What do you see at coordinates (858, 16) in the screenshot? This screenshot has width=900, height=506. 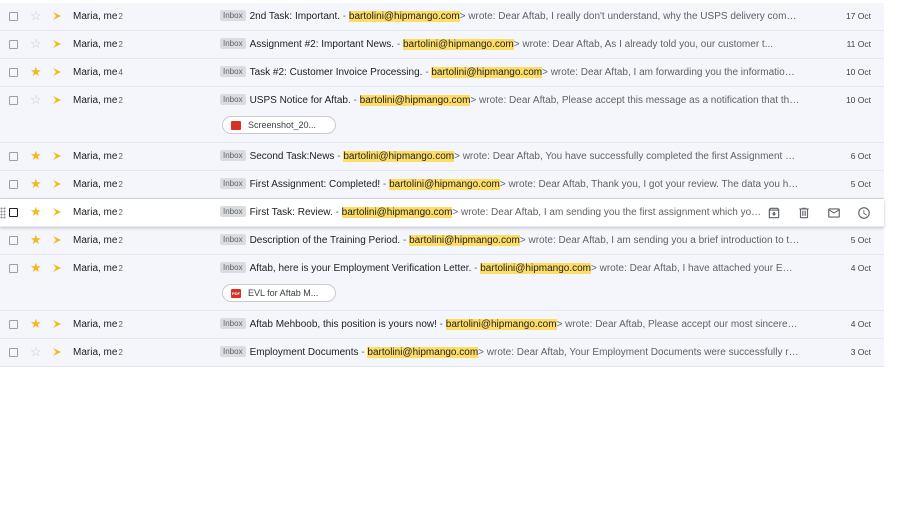 I see `email-date: 17 Oct` at bounding box center [858, 16].